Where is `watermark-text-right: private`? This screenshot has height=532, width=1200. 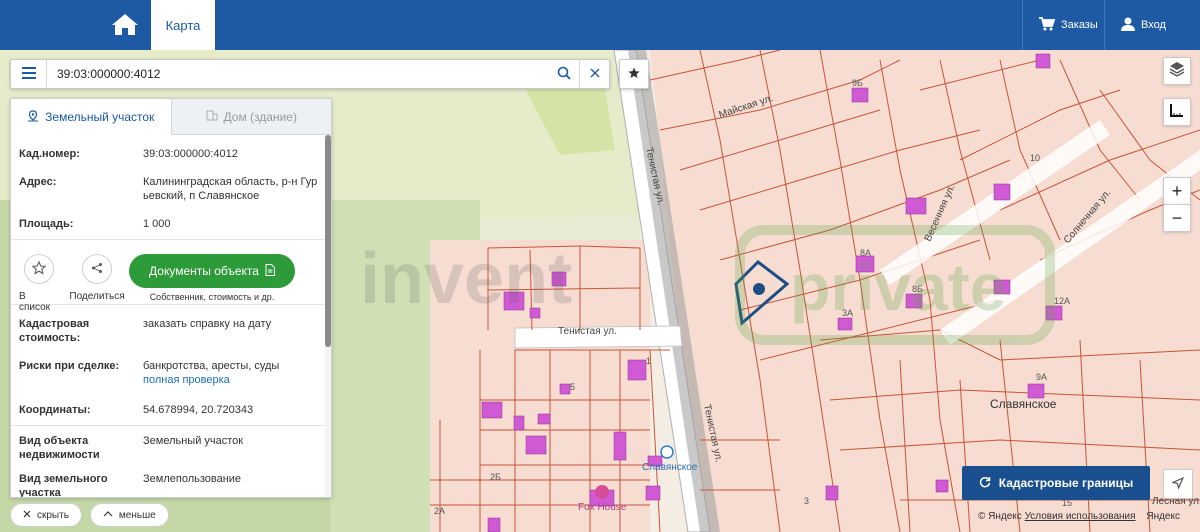 watermark-text-right: private is located at coordinates (898, 287).